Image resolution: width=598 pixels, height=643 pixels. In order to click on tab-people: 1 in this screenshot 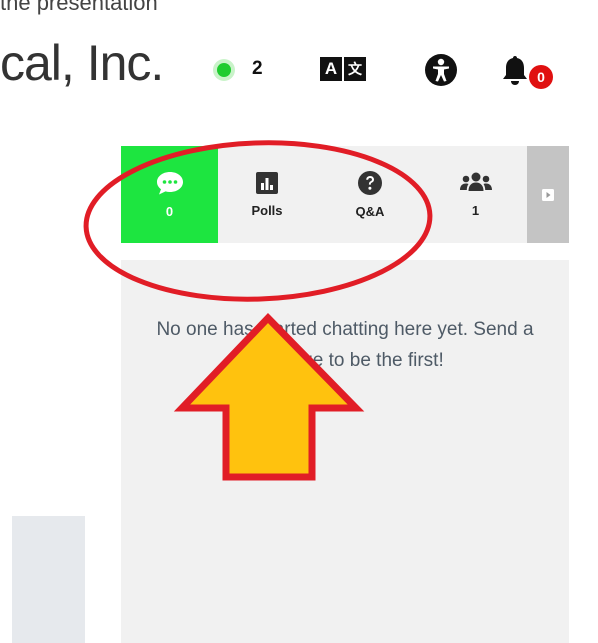, I will do `click(475, 194)`.